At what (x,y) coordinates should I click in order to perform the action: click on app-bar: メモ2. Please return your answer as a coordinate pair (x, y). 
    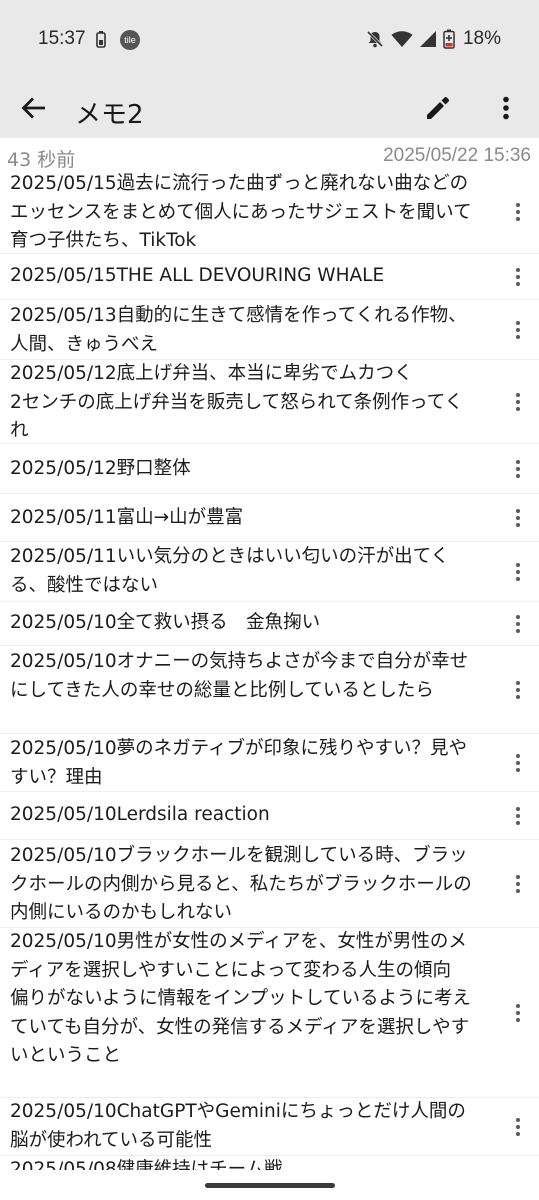
    Looking at the image, I should click on (269, 109).